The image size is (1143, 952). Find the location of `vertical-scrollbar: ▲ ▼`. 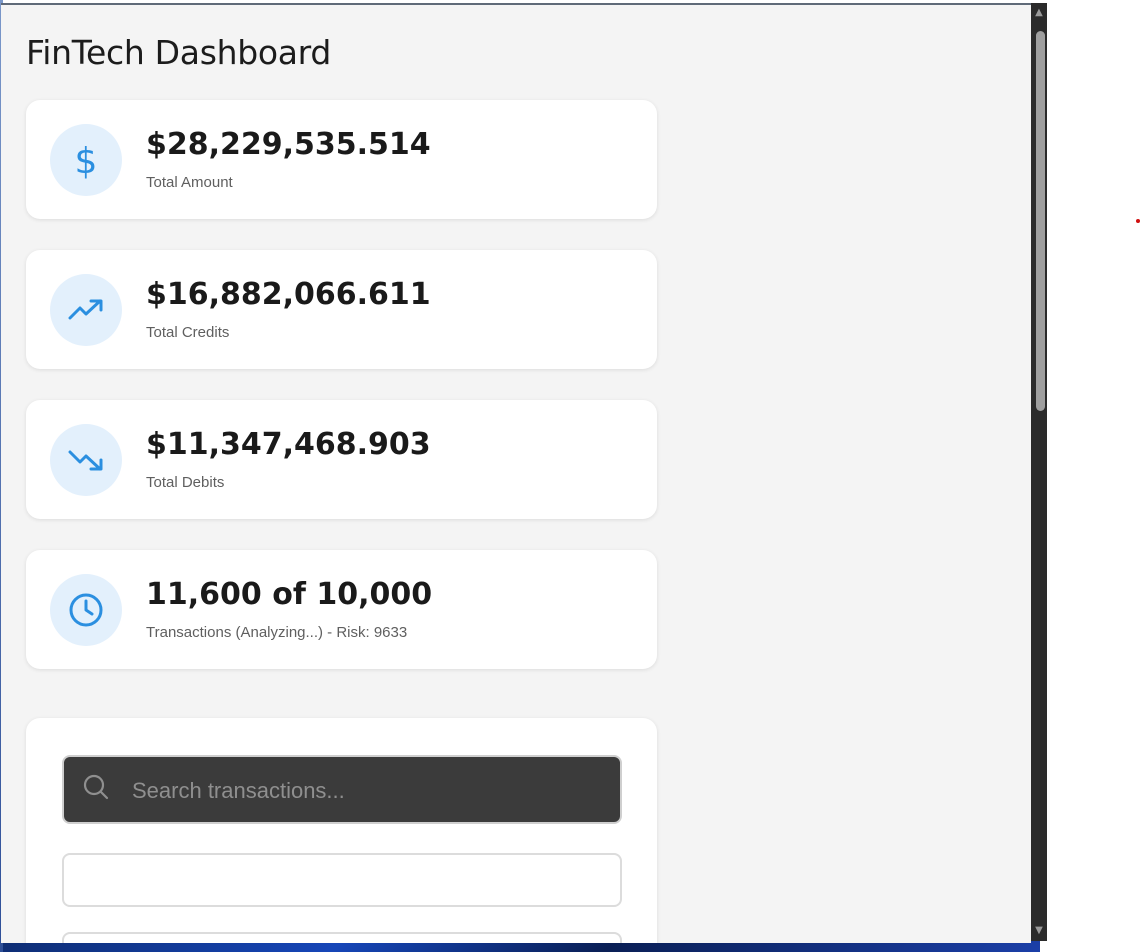

vertical-scrollbar: ▲ ▼ is located at coordinates (1039, 472).